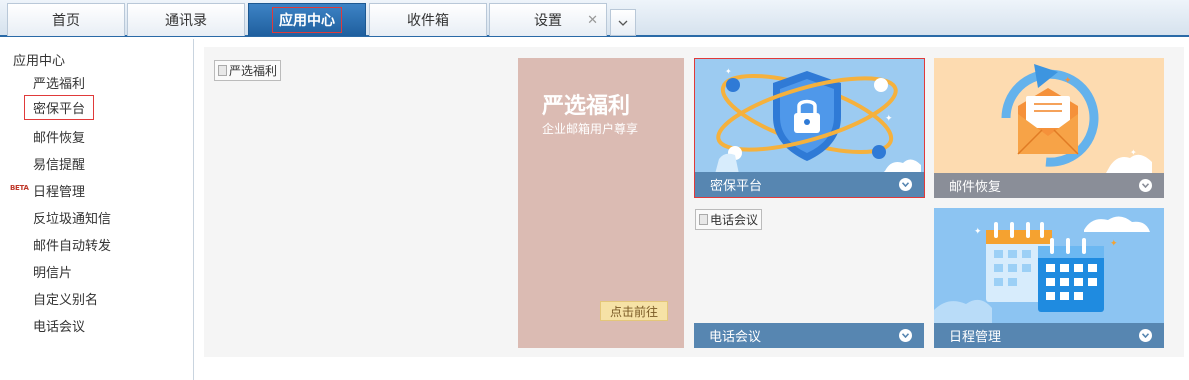 The image size is (1189, 380). Describe the element at coordinates (59, 136) in the screenshot. I see `sidebar-item-mail-recovery: 邮件恢复` at that location.